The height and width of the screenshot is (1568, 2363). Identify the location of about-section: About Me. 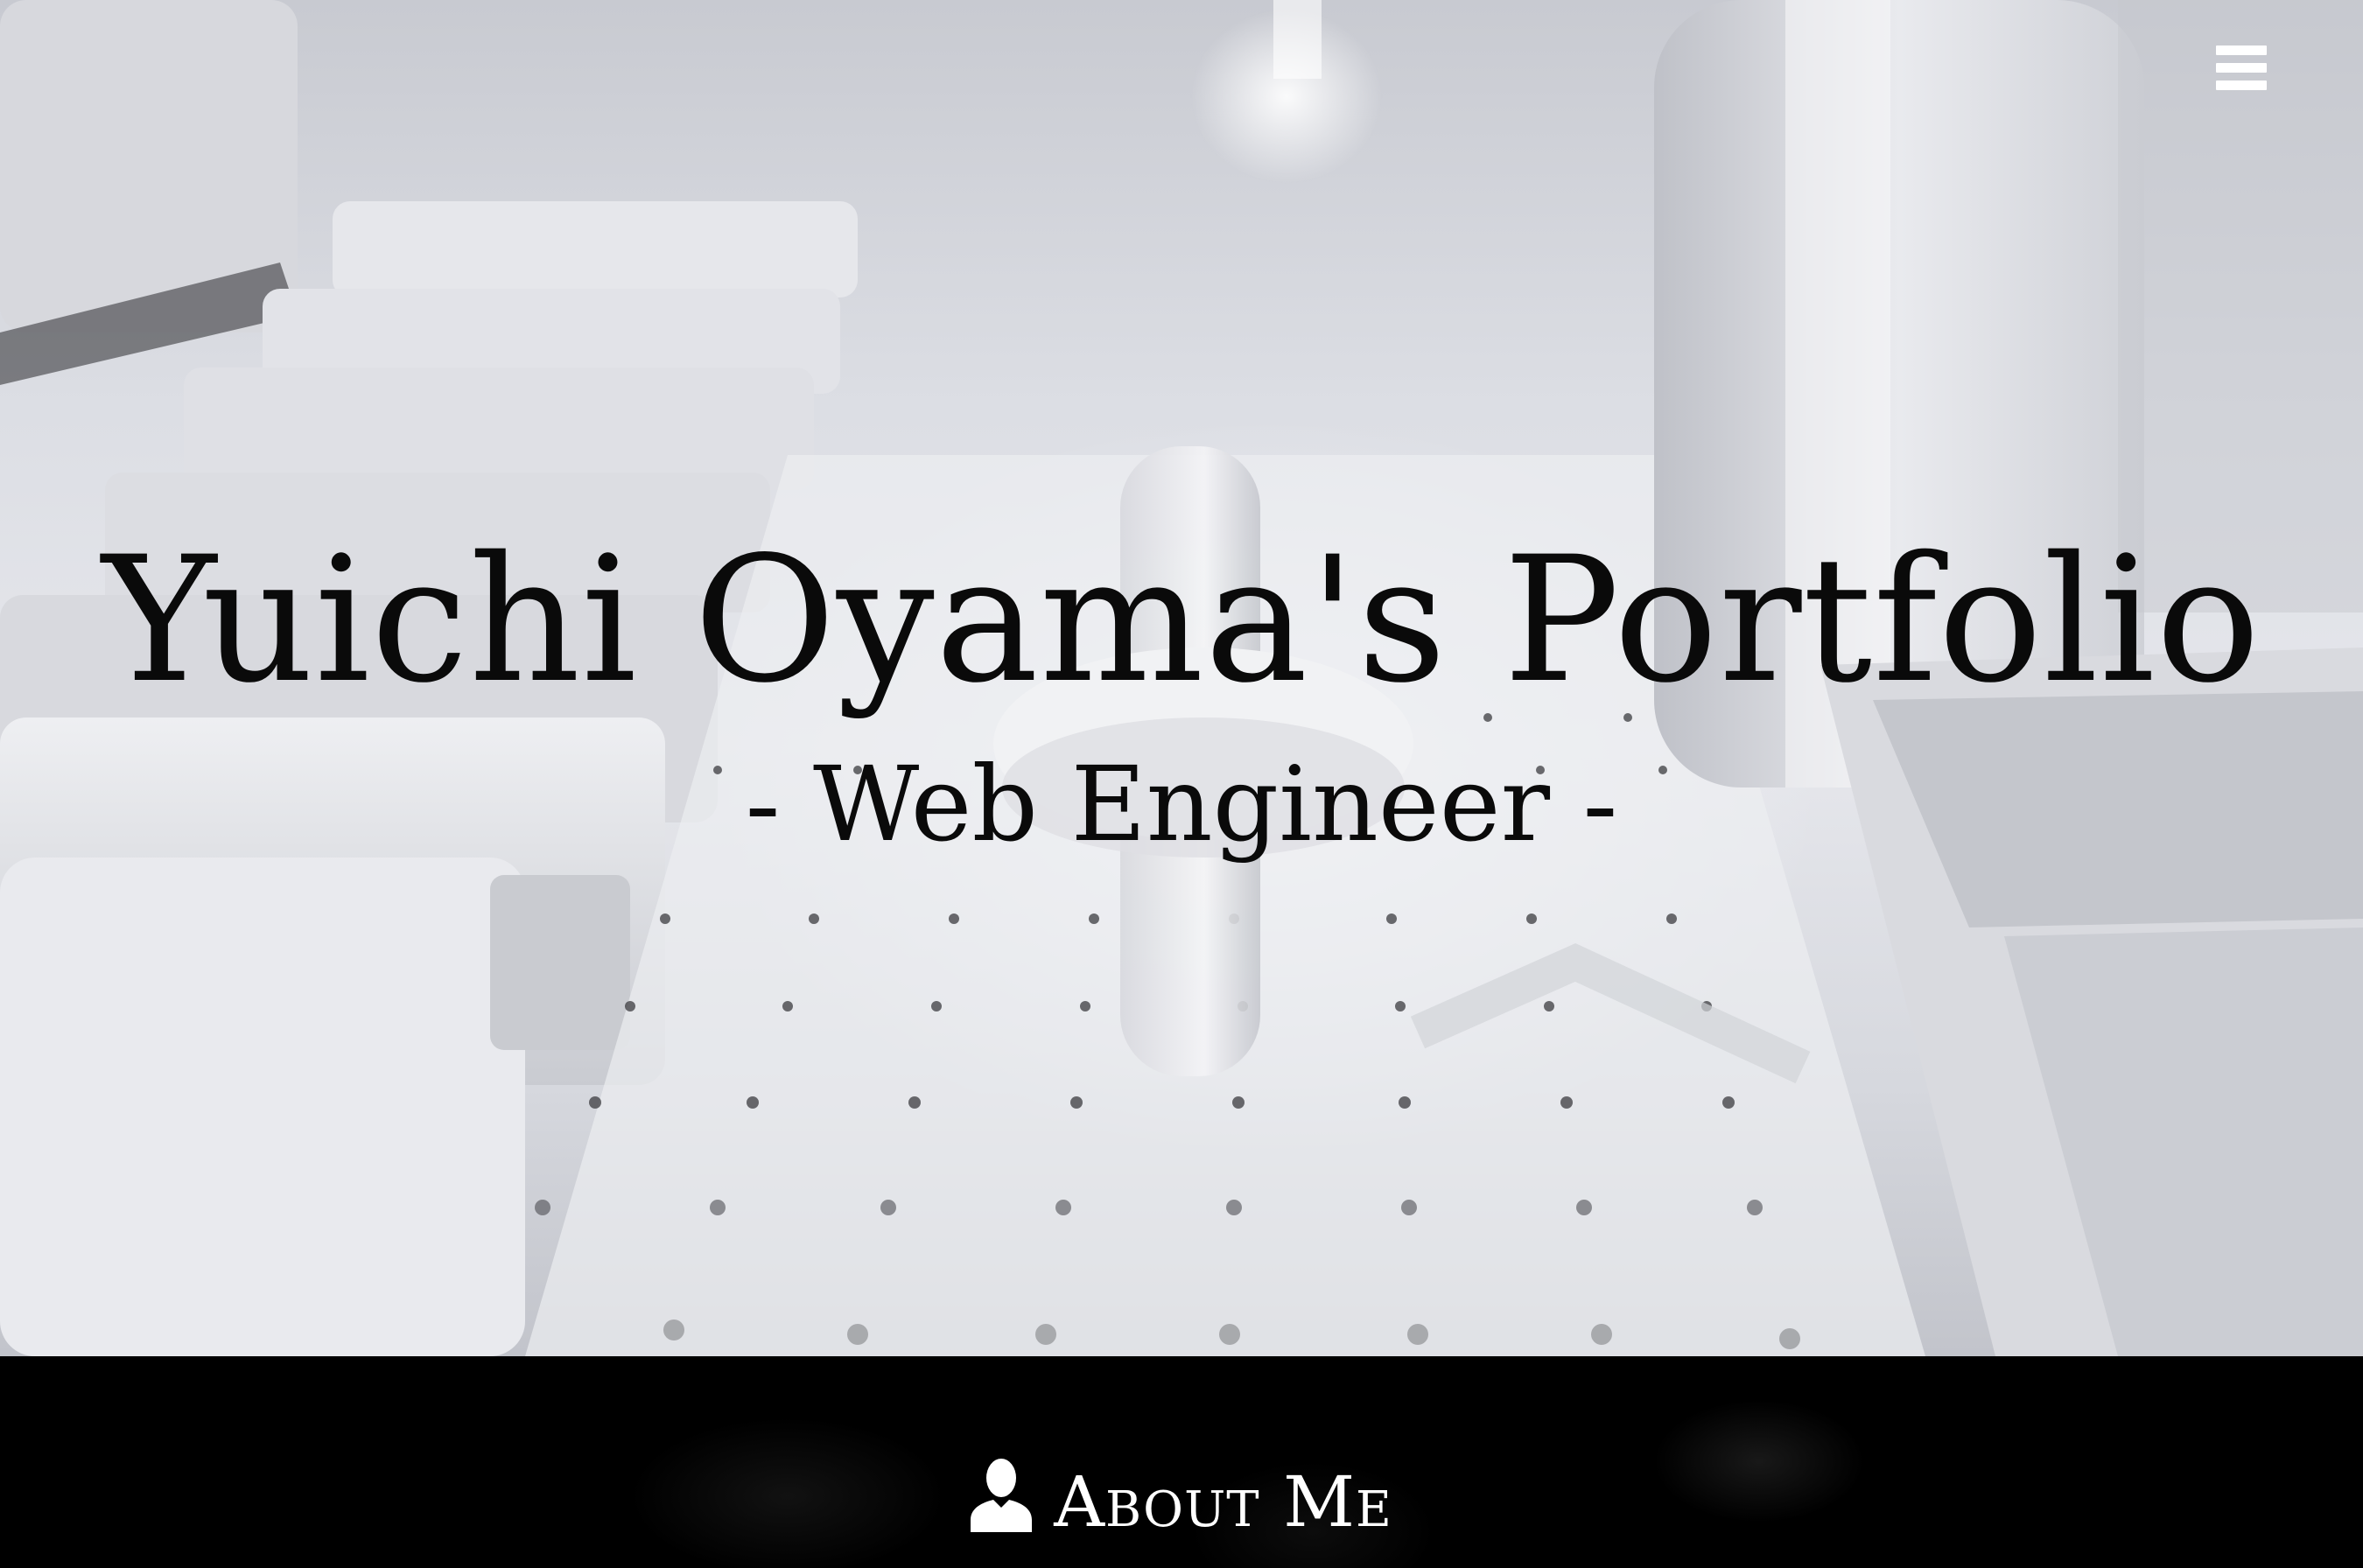
(1181, 1462).